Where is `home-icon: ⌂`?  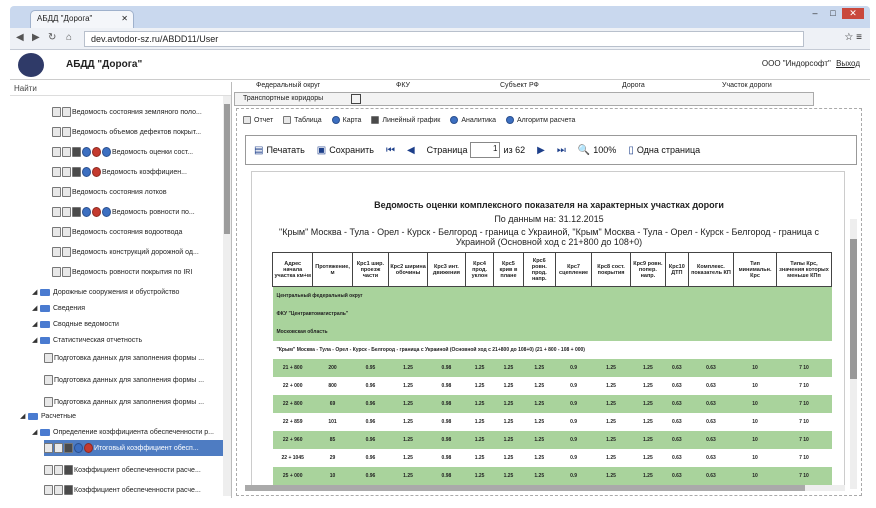 home-icon: ⌂ is located at coordinates (69, 37).